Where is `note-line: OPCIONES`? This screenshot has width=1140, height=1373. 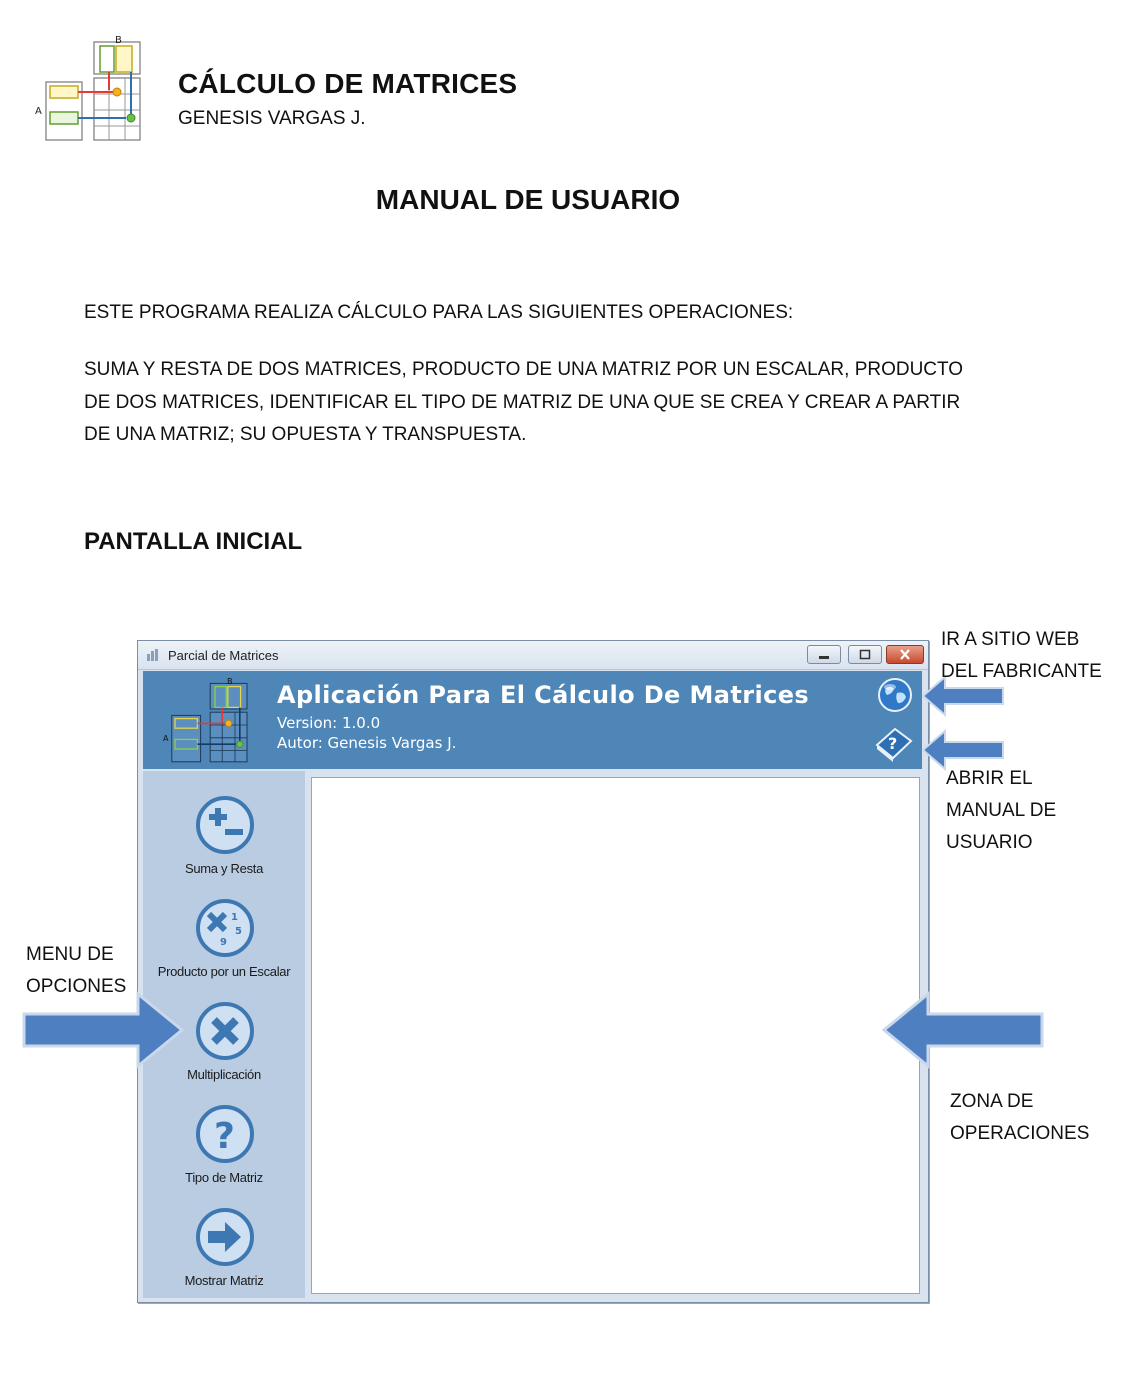 note-line: OPCIONES is located at coordinates (76, 986).